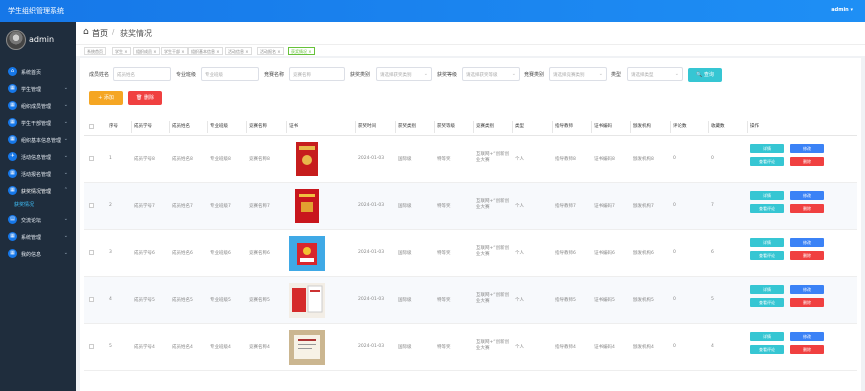 The width and height of the screenshot is (865, 391). Describe the element at coordinates (432, 11) in the screenshot. I see `top-bar: 学生组织管理系统 admin ▾` at that location.